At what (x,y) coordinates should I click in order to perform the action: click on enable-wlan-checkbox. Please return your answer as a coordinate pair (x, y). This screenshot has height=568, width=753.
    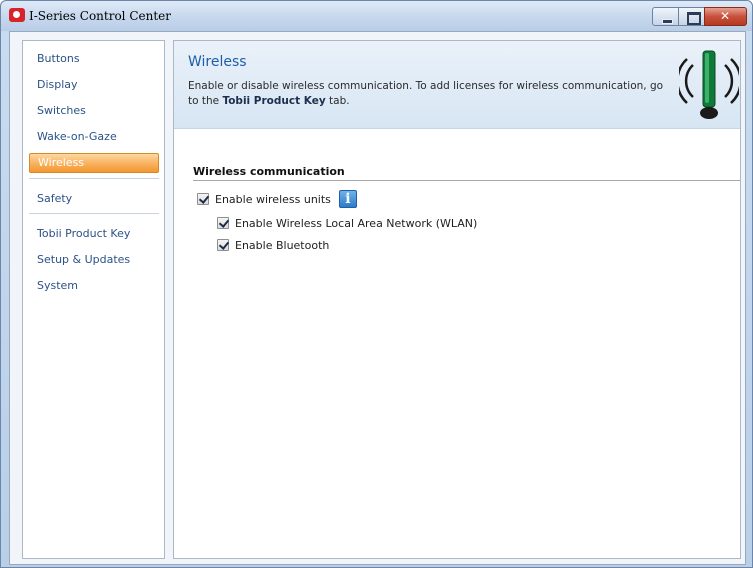
    Looking at the image, I should click on (223, 223).